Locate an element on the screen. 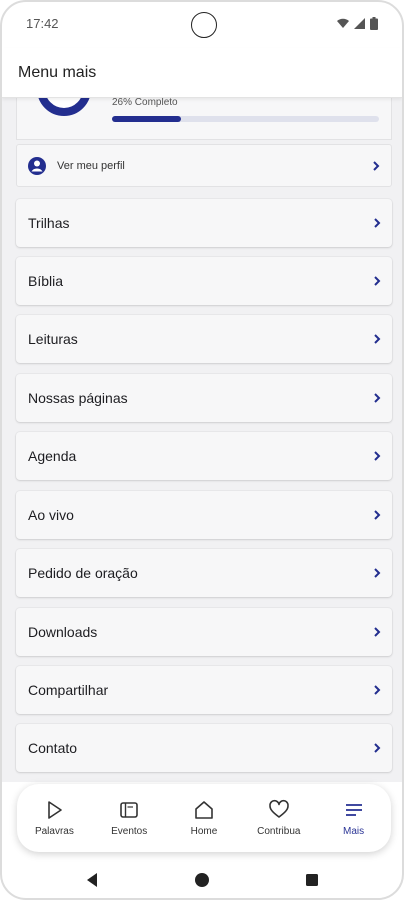  heart-icon is located at coordinates (278, 808).